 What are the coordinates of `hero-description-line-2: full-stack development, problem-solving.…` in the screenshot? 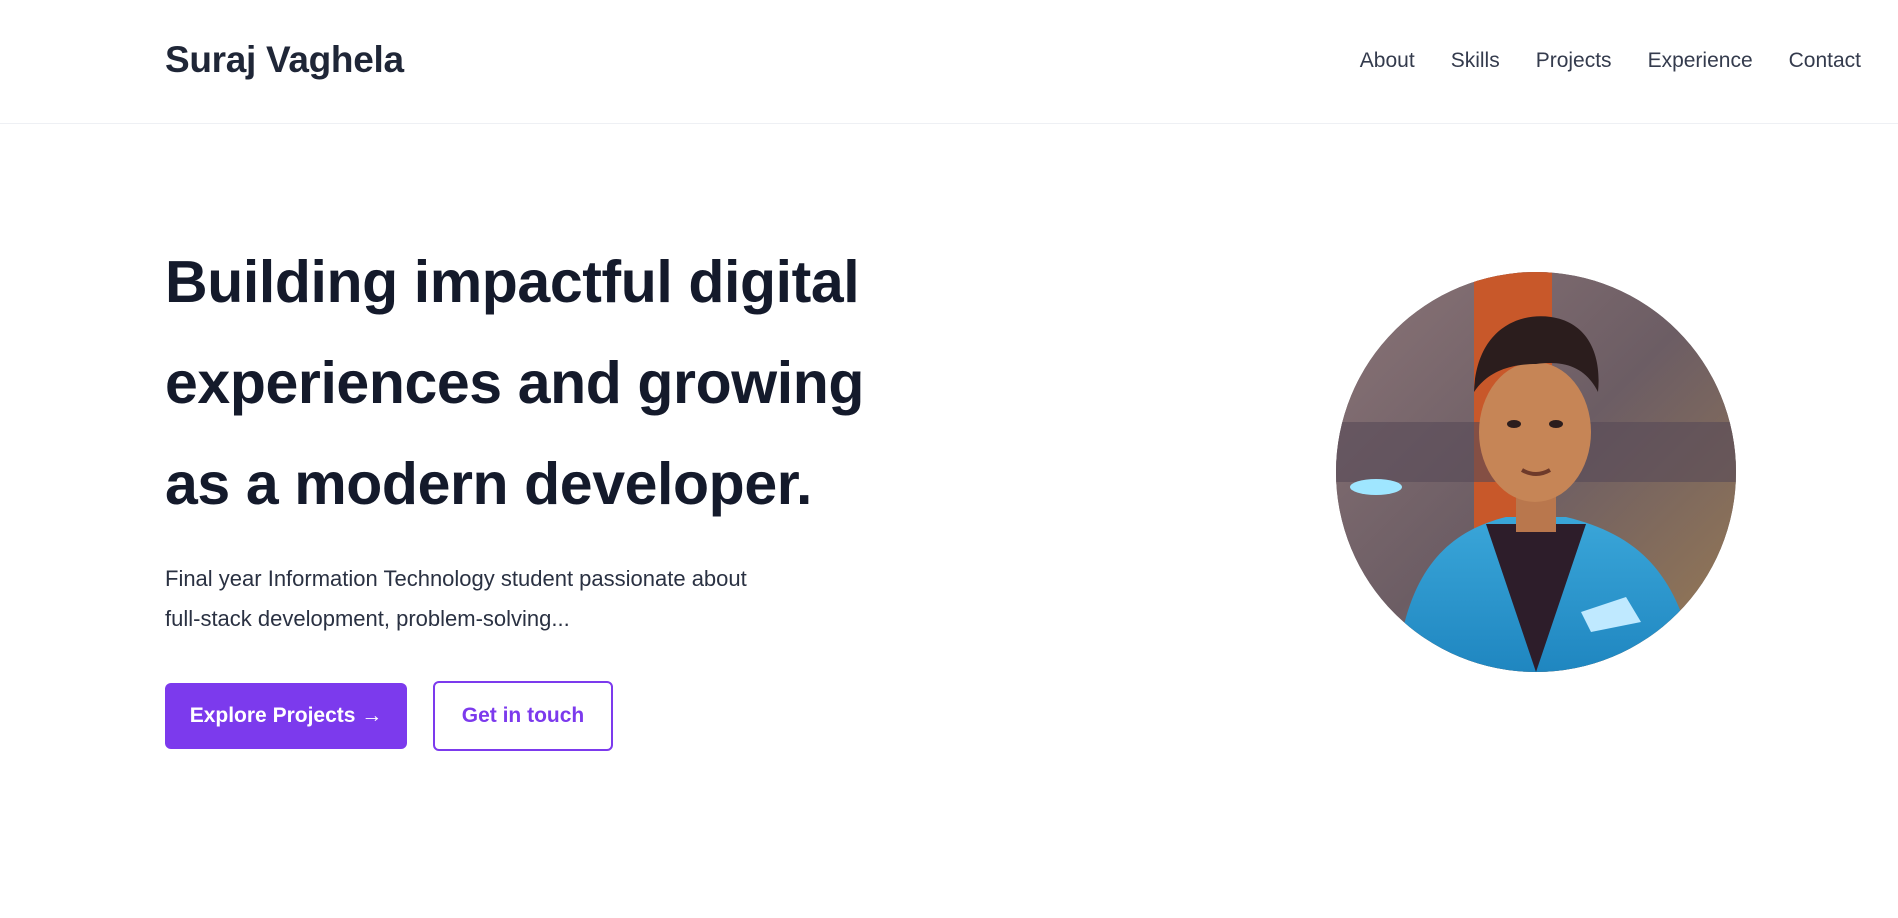 It's located at (367, 618).